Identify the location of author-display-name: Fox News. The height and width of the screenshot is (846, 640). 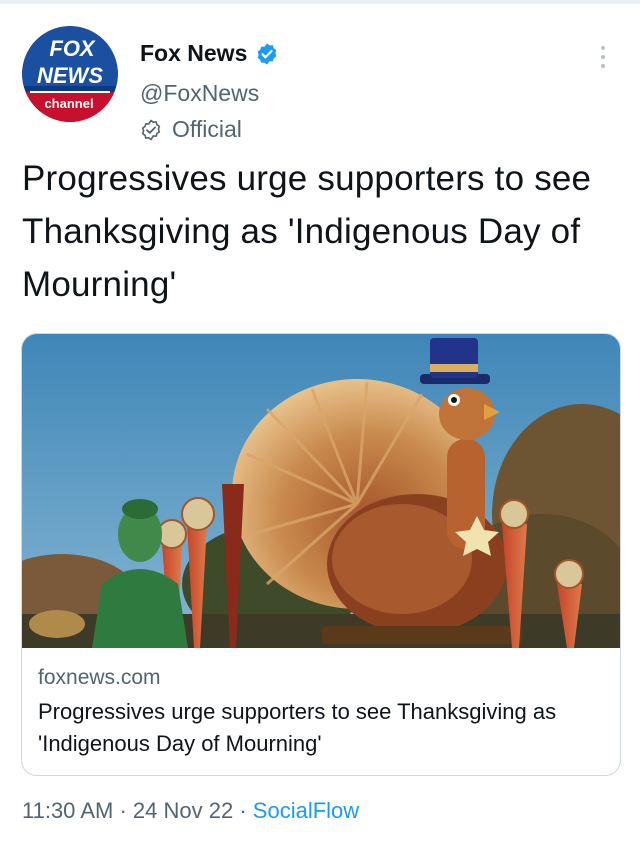
(193, 53).